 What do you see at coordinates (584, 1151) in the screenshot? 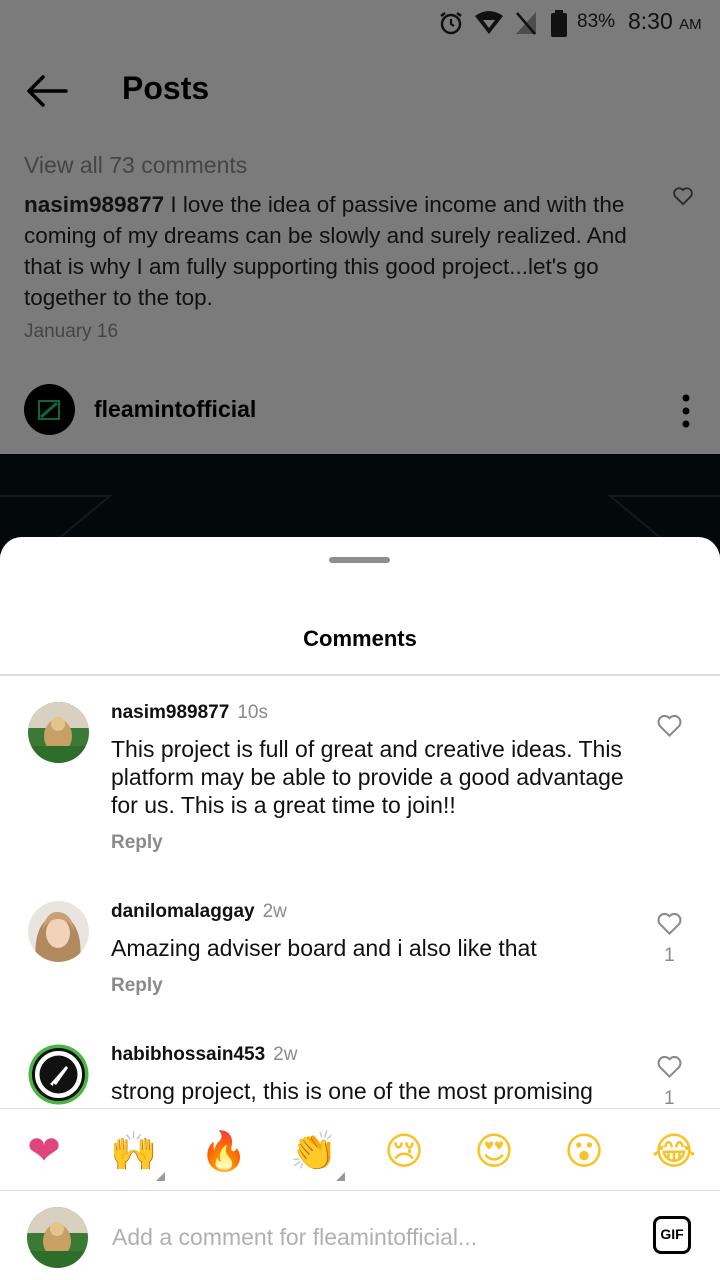
I see `surprised-emoji: 😮` at bounding box center [584, 1151].